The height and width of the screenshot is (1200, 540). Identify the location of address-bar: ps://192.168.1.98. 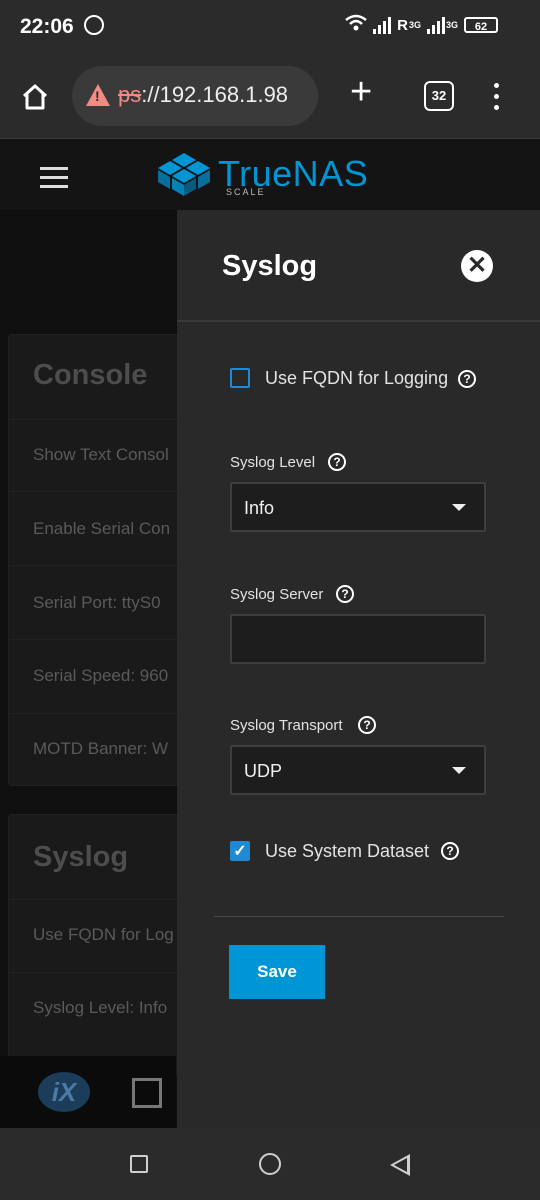
(195, 96).